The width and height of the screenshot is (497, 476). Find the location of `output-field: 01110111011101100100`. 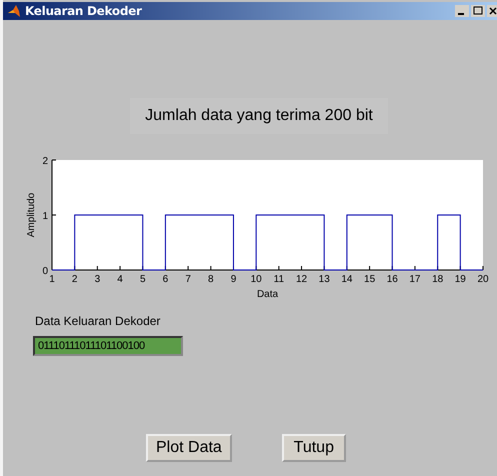

output-field: 01110111011101100100 is located at coordinates (108, 346).